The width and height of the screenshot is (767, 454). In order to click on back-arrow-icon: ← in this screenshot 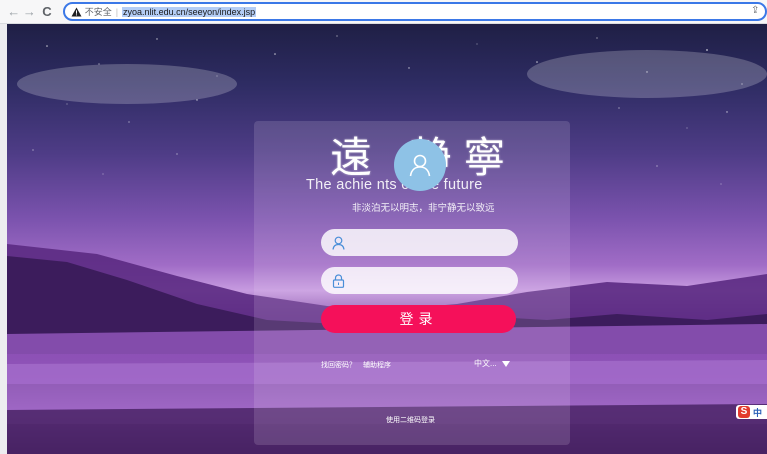, I will do `click(14, 11)`.